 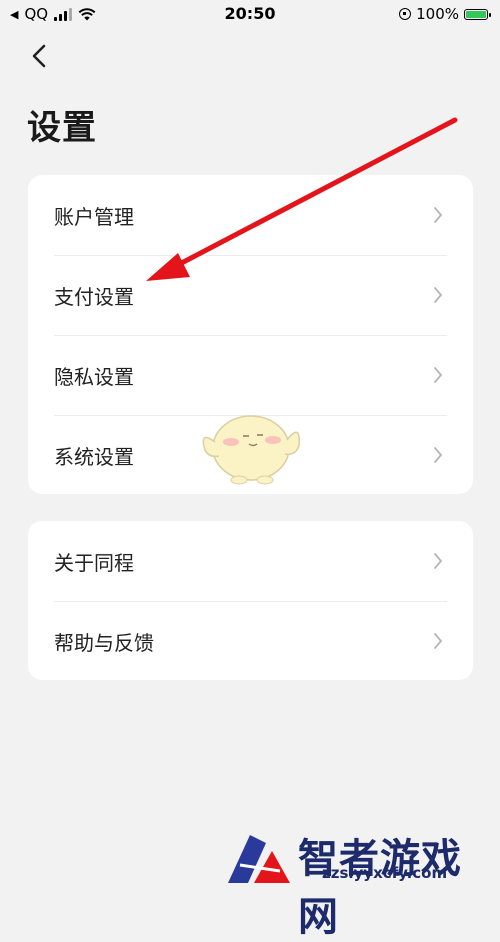 I want to click on status-bar: ◀ QQ 20:50 100%, so click(x=250, y=15).